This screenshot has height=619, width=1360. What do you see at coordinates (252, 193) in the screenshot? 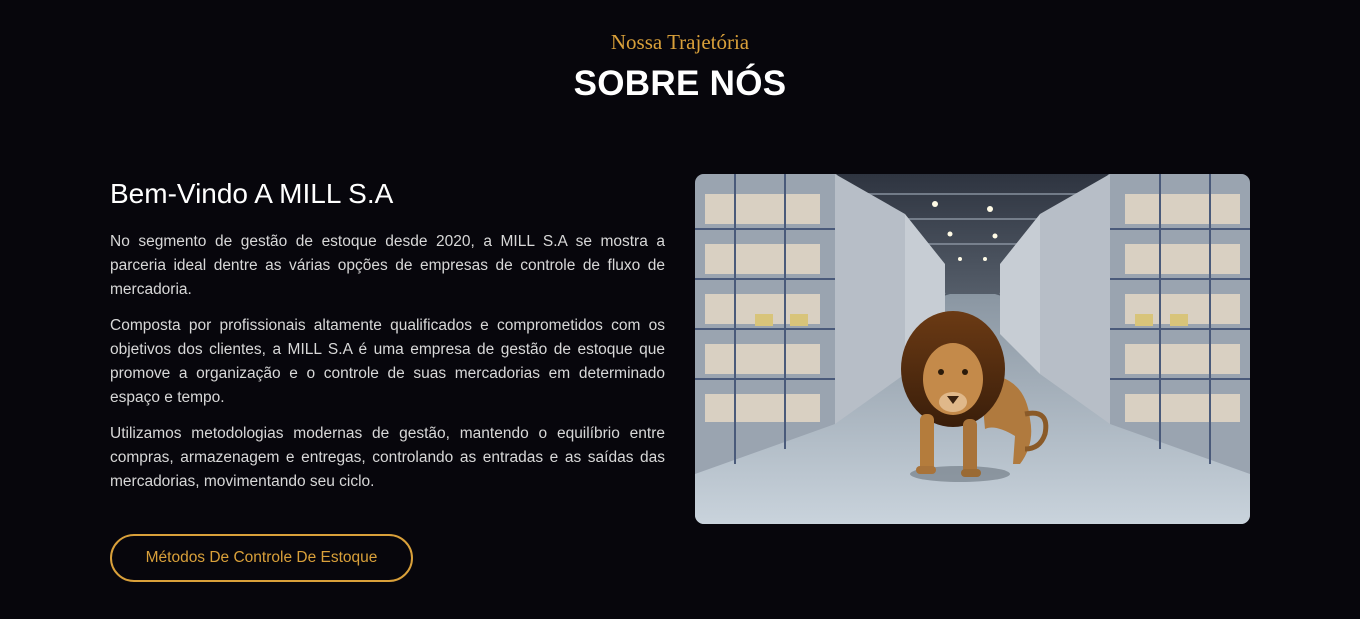
I see `welcome-heading: Bem-Vindo A MILL S.A` at bounding box center [252, 193].